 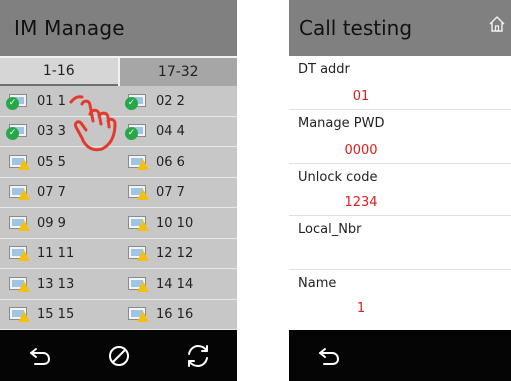 I want to click on device-cell: 12 12, so click(x=160, y=254).